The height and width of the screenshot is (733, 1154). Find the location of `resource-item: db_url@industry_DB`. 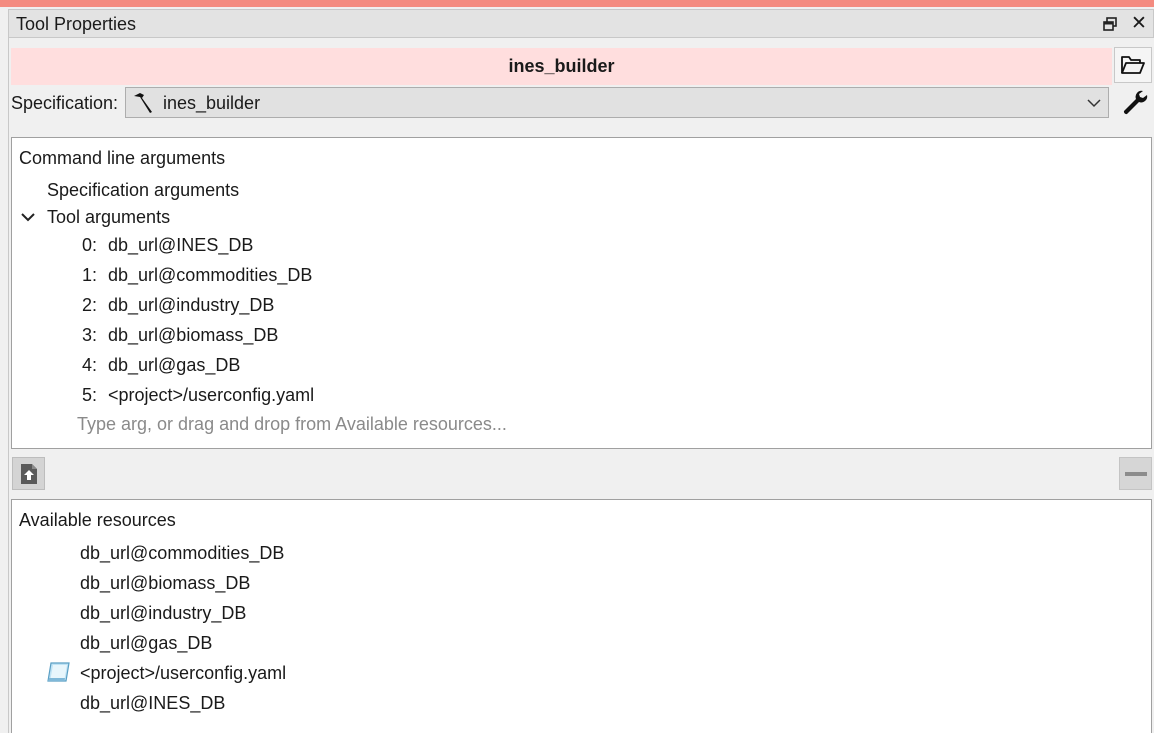

resource-item: db_url@industry_DB is located at coordinates (163, 613).